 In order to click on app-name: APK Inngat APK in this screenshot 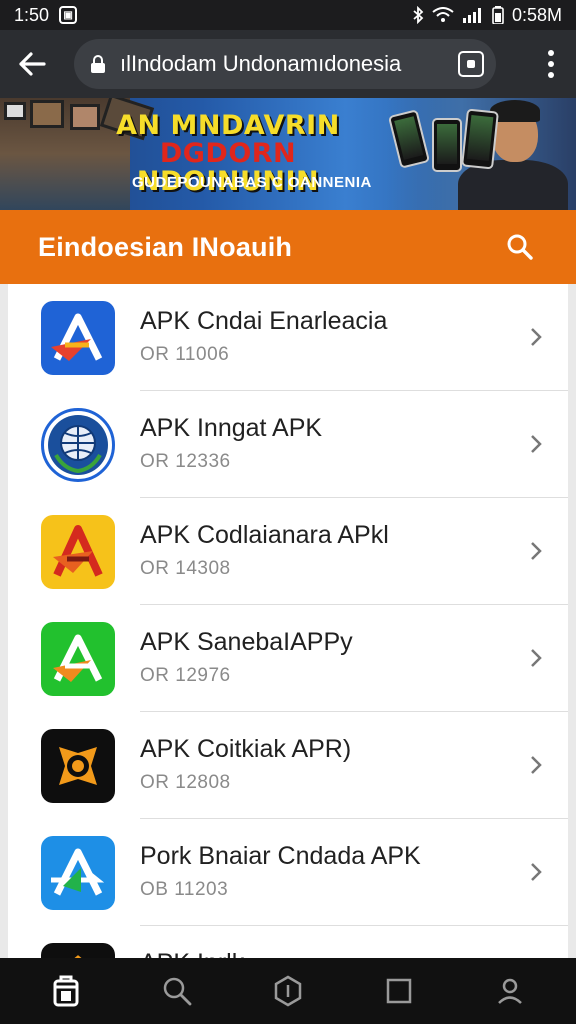, I will do `click(231, 428)`.